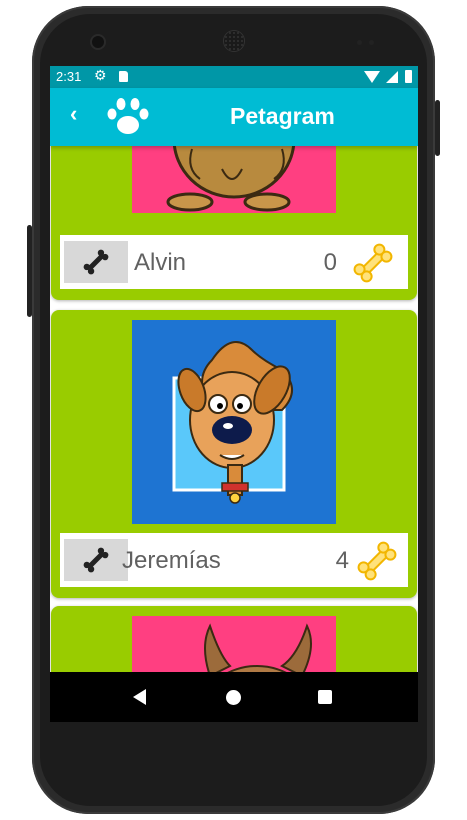 The image size is (467, 820). What do you see at coordinates (160, 262) in the screenshot?
I see `pet-name: Alvin` at bounding box center [160, 262].